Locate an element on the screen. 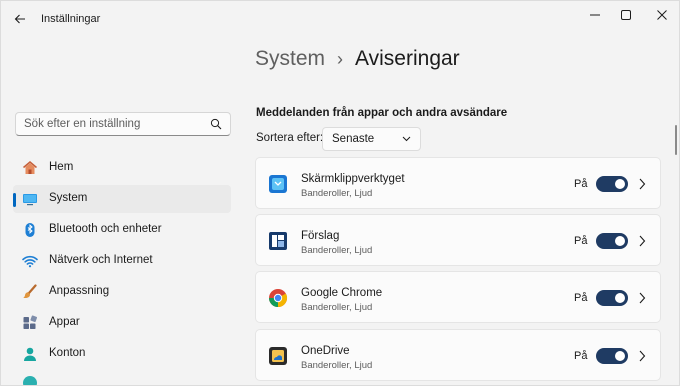 The width and height of the screenshot is (680, 386). app-name: Förslag is located at coordinates (320, 236).